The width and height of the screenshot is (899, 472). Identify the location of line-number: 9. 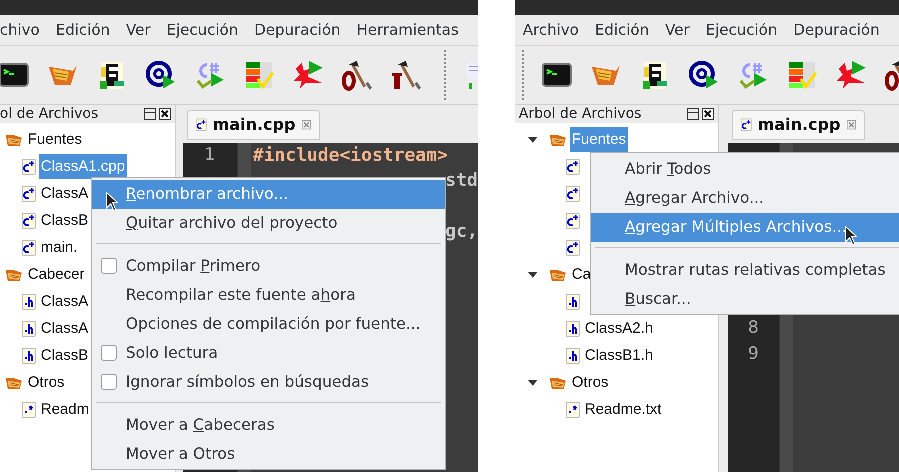
(753, 354).